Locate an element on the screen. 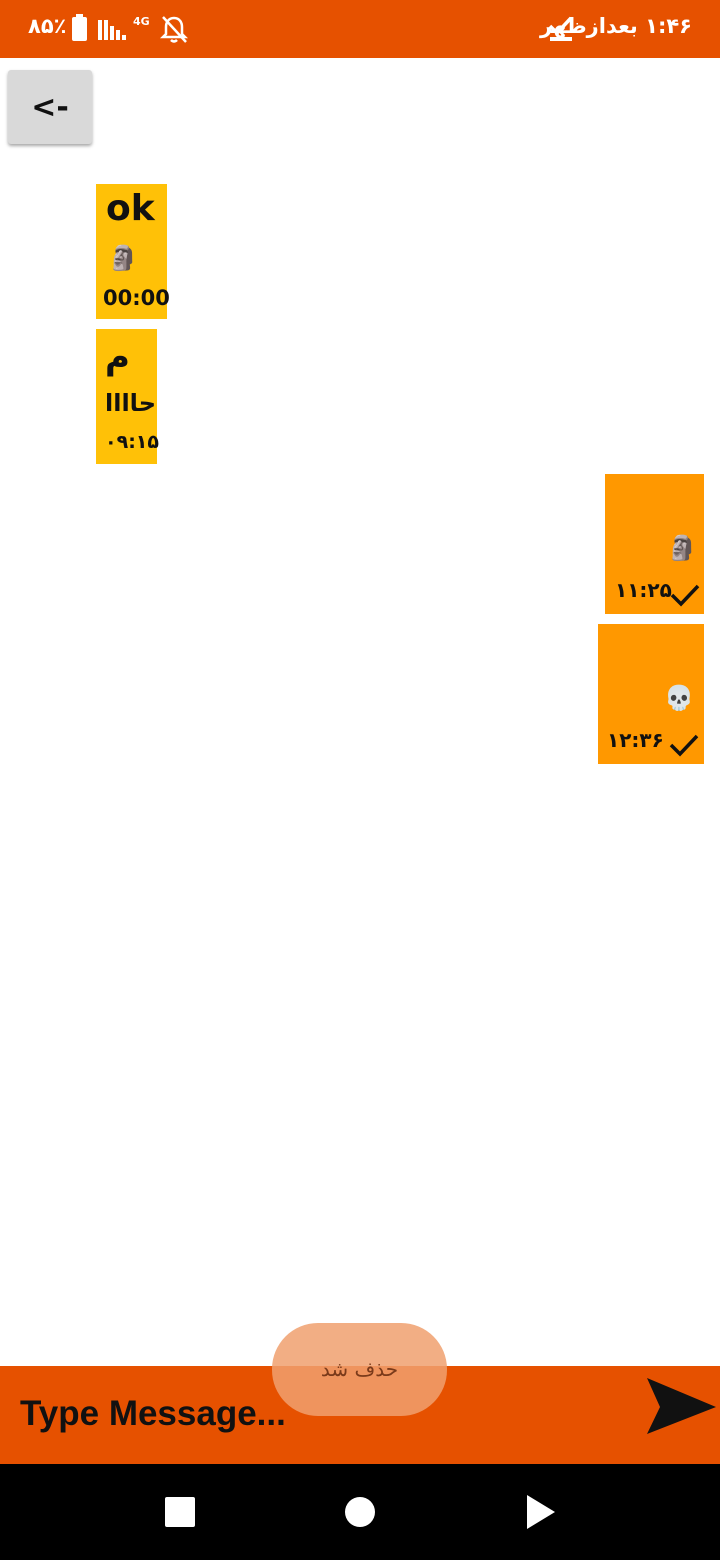 This screenshot has height=1560, width=720. battery-percentage: ۸۵٪ is located at coordinates (47, 26).